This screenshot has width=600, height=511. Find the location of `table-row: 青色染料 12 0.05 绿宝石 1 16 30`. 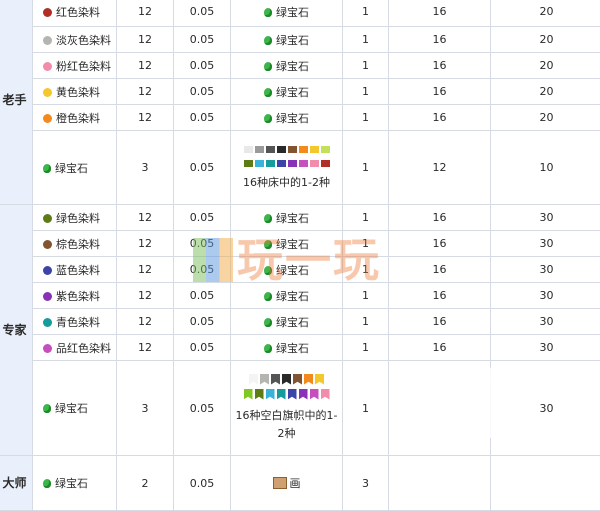

table-row: 青色染料 12 0.05 绿宝石 1 16 30 is located at coordinates (300, 321).